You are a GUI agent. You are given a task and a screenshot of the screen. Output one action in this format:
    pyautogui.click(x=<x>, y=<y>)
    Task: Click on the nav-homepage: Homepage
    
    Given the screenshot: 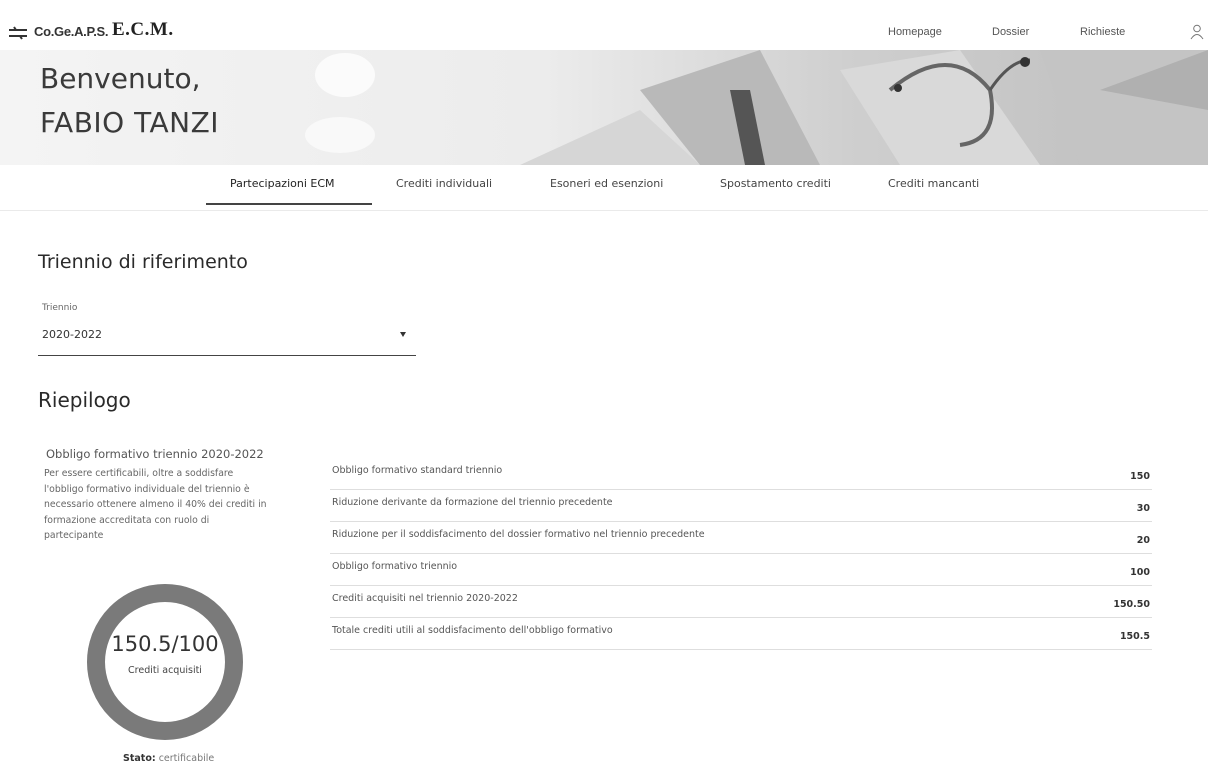 What is the action you would take?
    pyautogui.click(x=915, y=32)
    